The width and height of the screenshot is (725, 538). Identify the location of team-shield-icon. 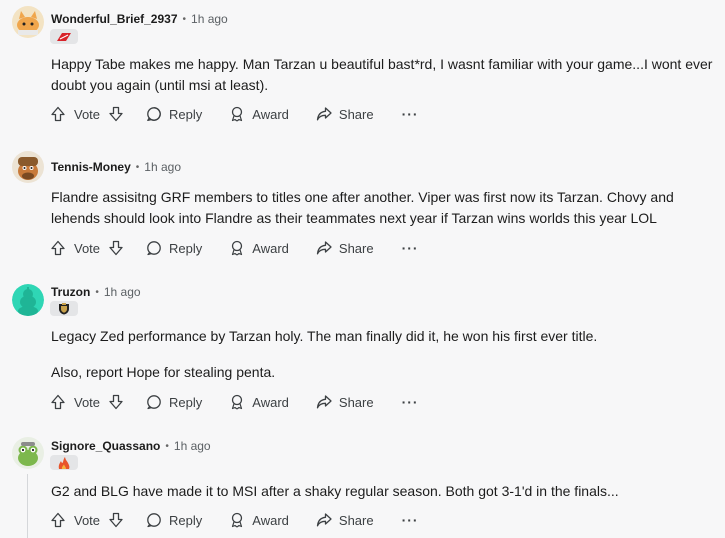
(64, 308).